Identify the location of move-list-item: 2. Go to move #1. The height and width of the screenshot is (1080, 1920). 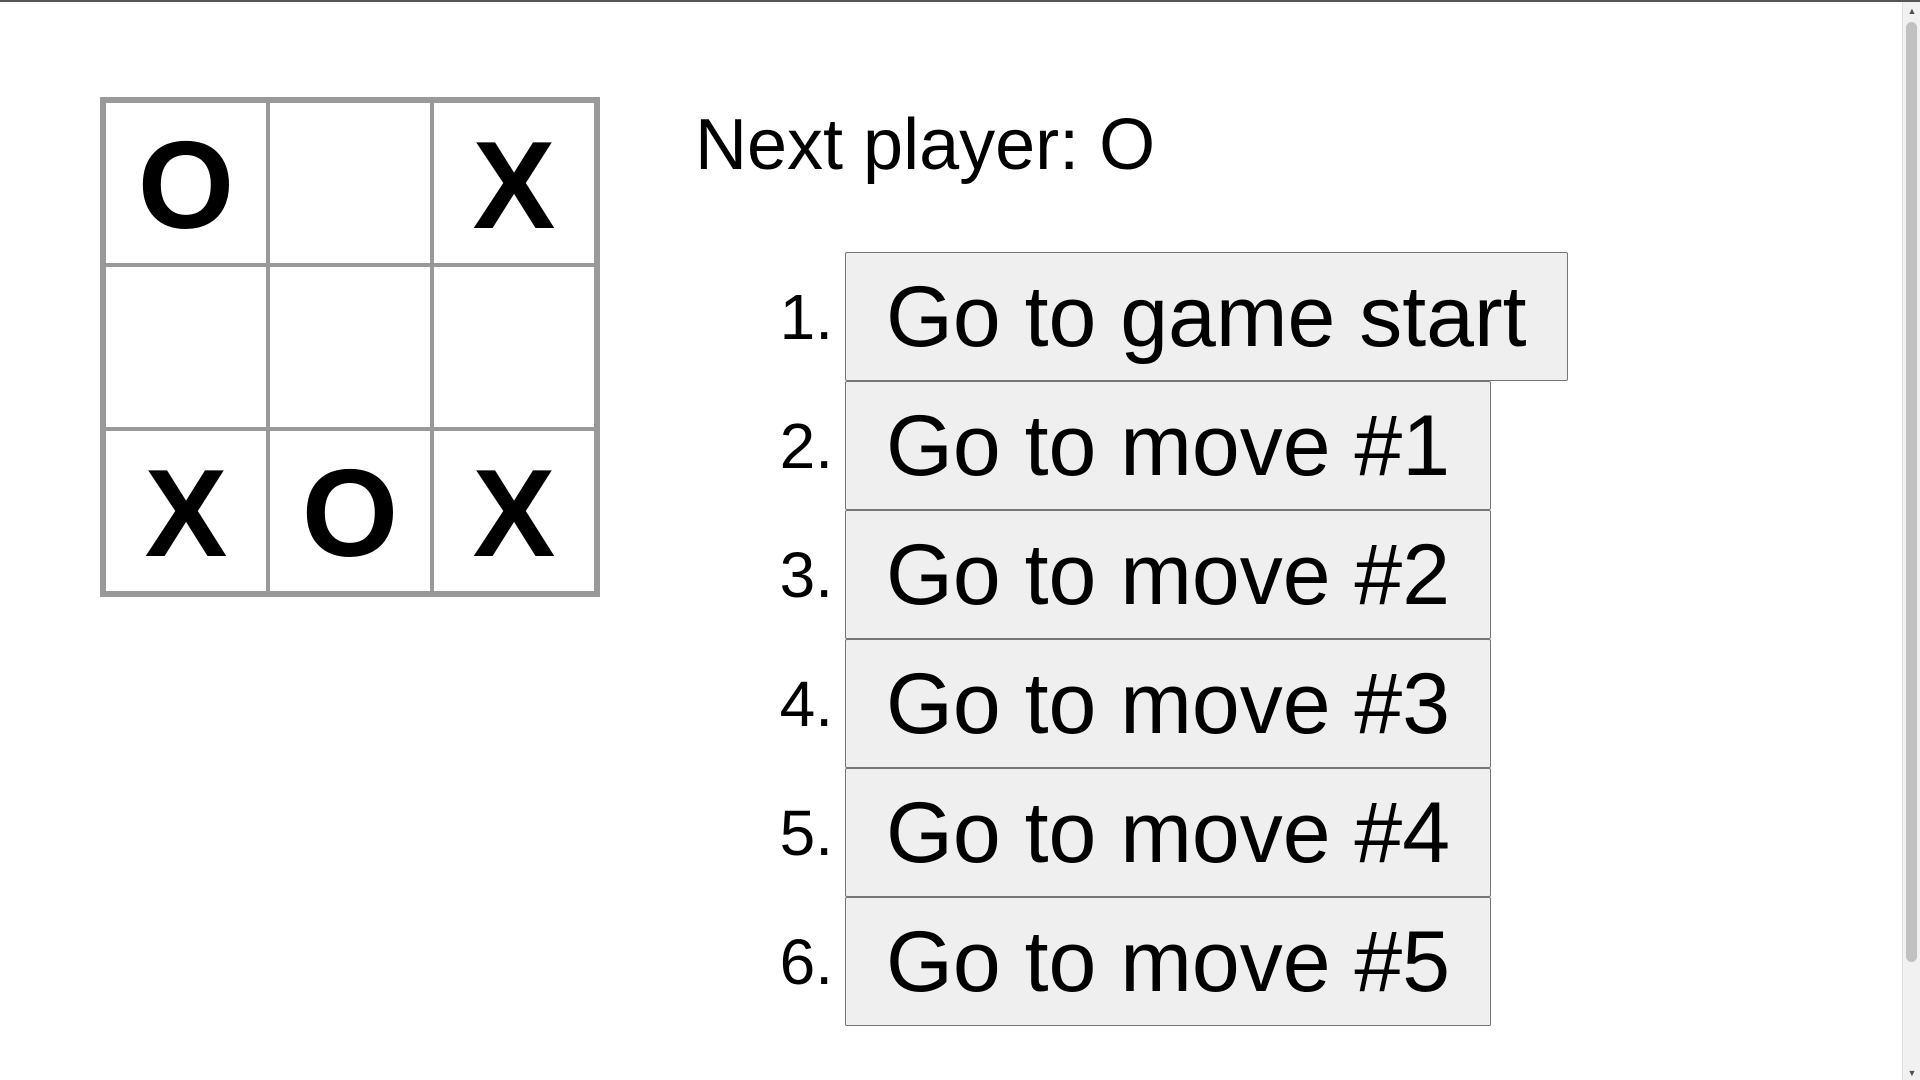
(1164, 445).